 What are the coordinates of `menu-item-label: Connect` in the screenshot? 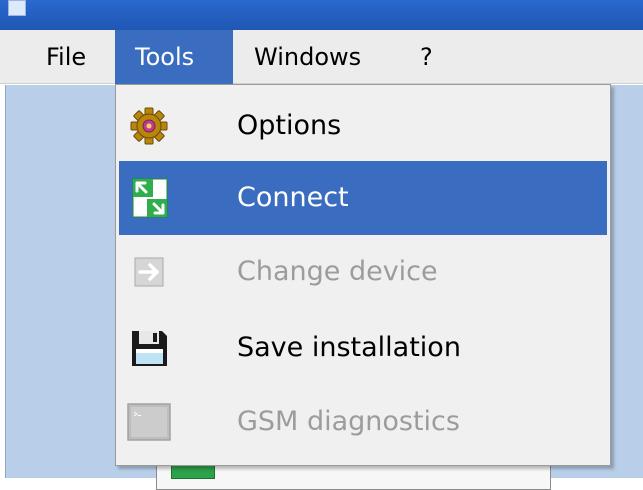 It's located at (293, 197).